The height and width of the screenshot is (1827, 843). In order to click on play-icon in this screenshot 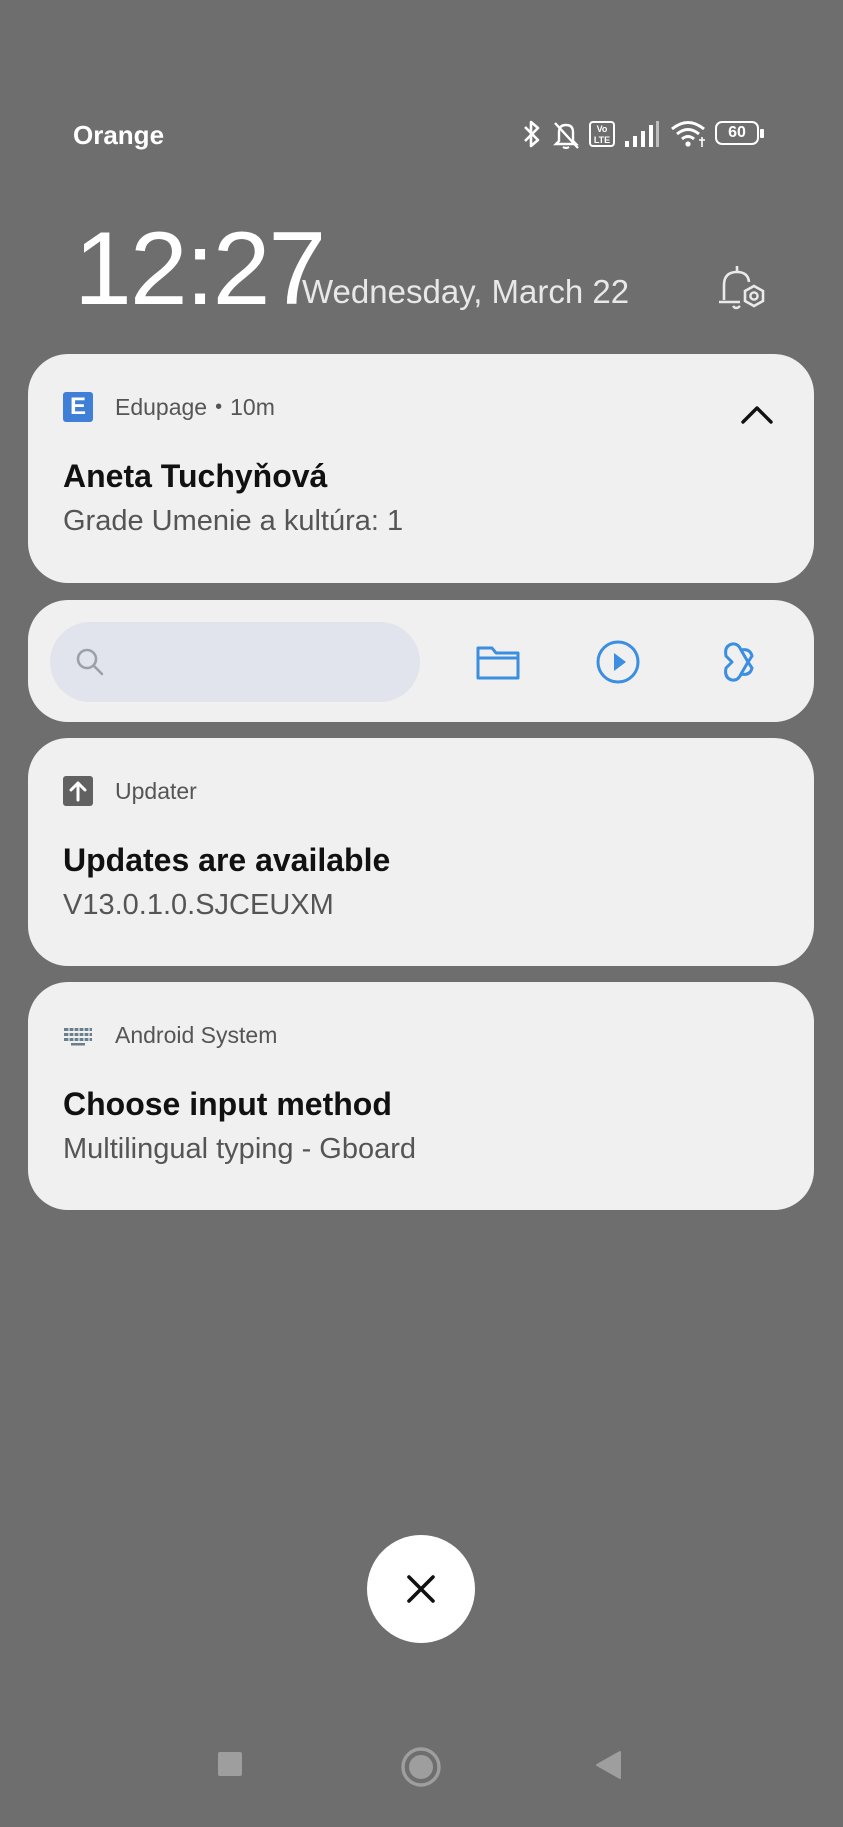, I will do `click(618, 662)`.